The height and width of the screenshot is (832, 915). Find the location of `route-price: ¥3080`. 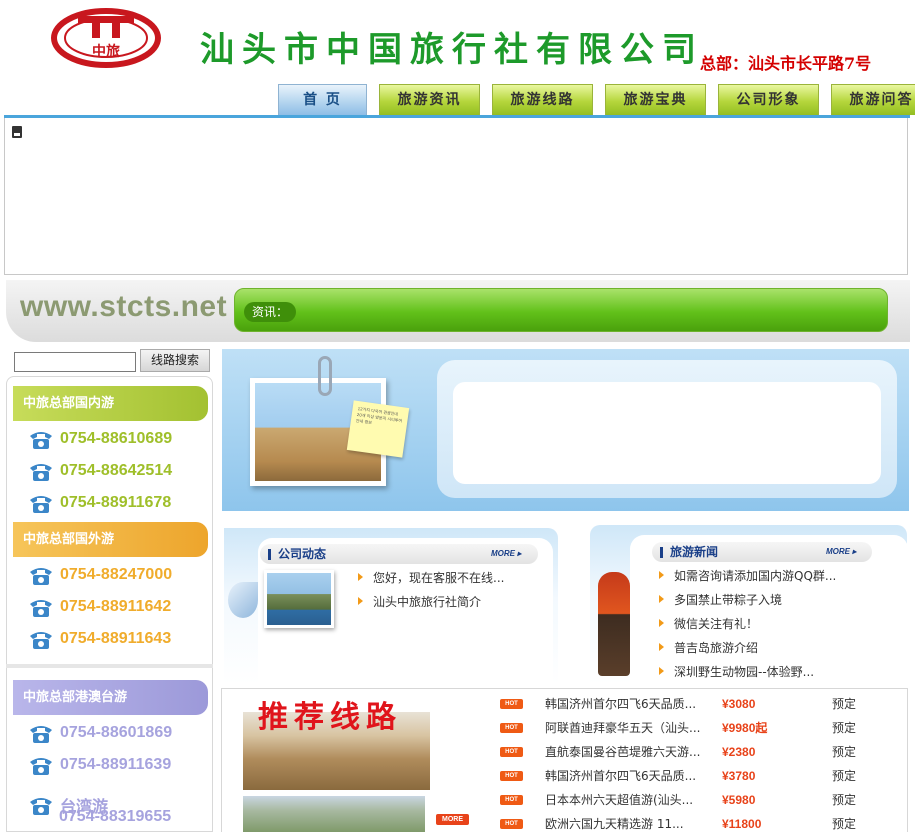

route-price: ¥3080 is located at coordinates (739, 704).